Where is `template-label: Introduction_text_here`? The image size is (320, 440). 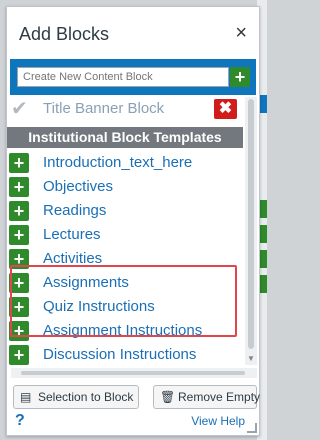 template-label: Introduction_text_here is located at coordinates (117, 162).